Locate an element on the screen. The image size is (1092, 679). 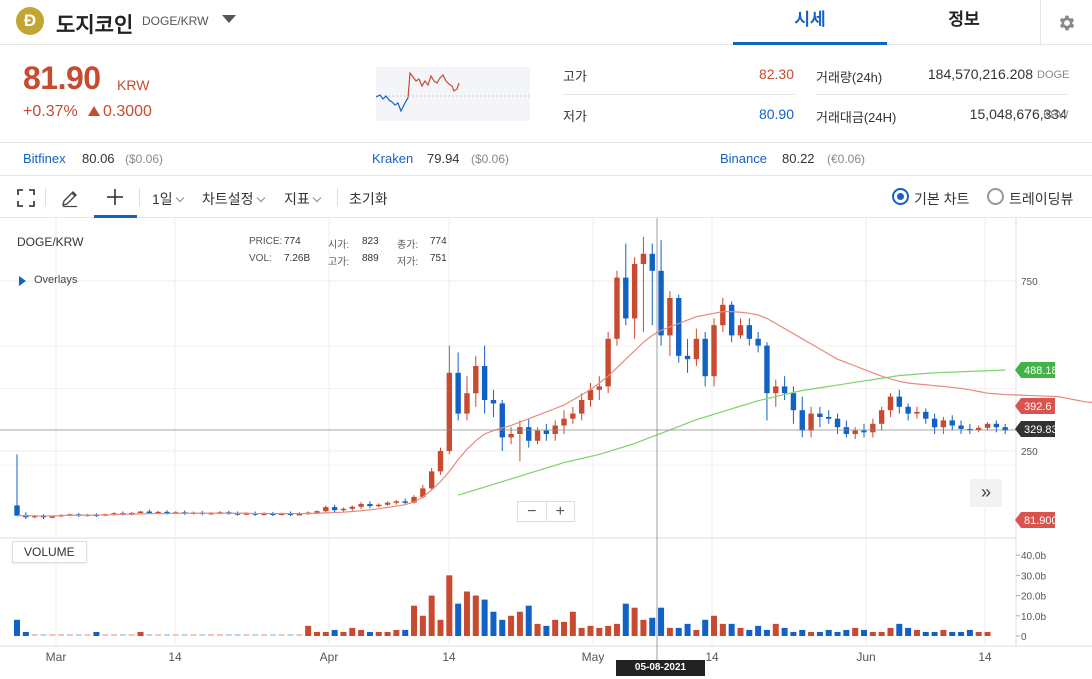
indicators-dropdown: 지표 is located at coordinates (303, 199).